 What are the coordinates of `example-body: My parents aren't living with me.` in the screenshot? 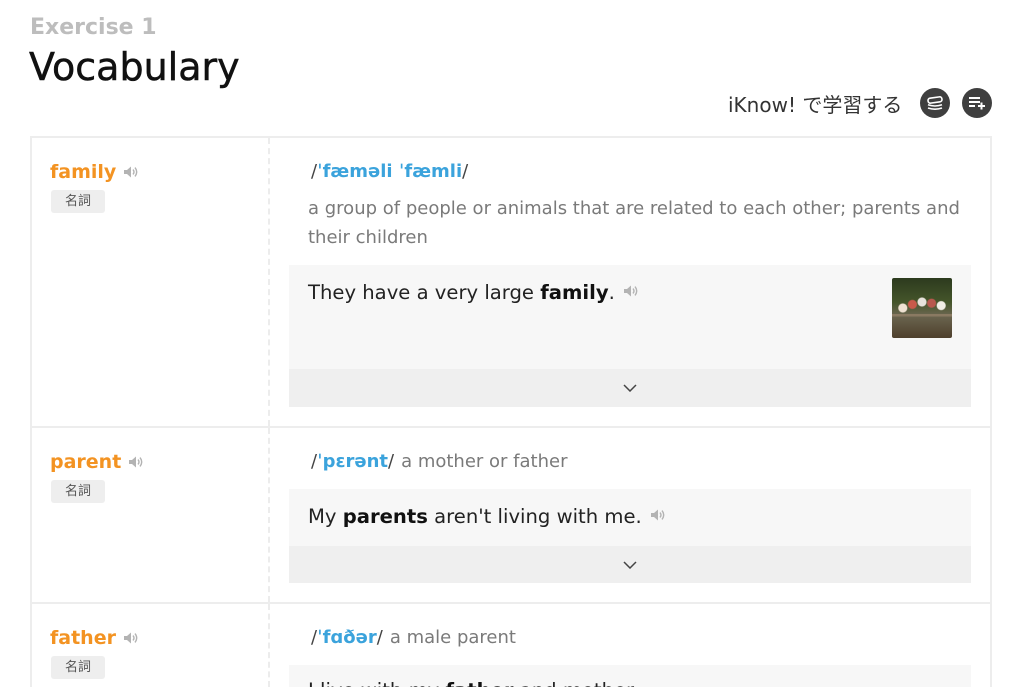 It's located at (630, 517).